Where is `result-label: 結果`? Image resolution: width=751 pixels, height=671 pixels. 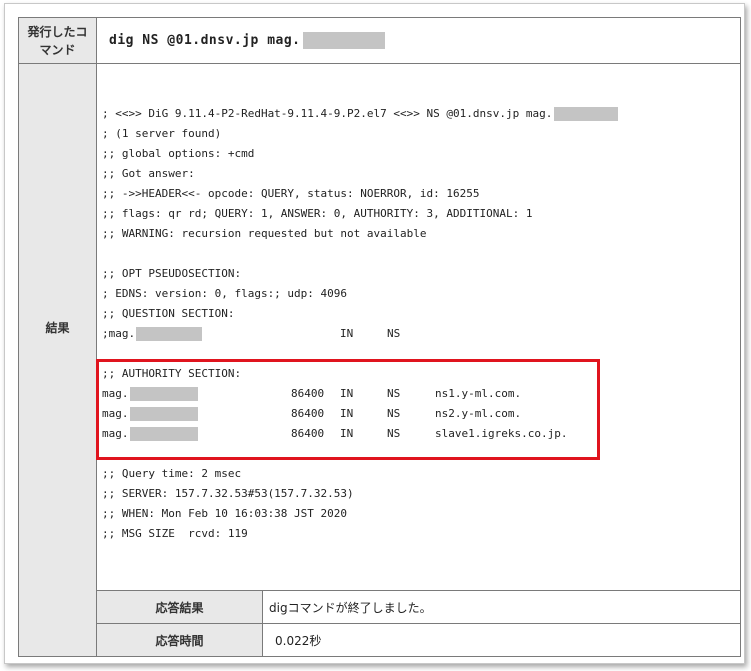 result-label: 結果 is located at coordinates (57, 328).